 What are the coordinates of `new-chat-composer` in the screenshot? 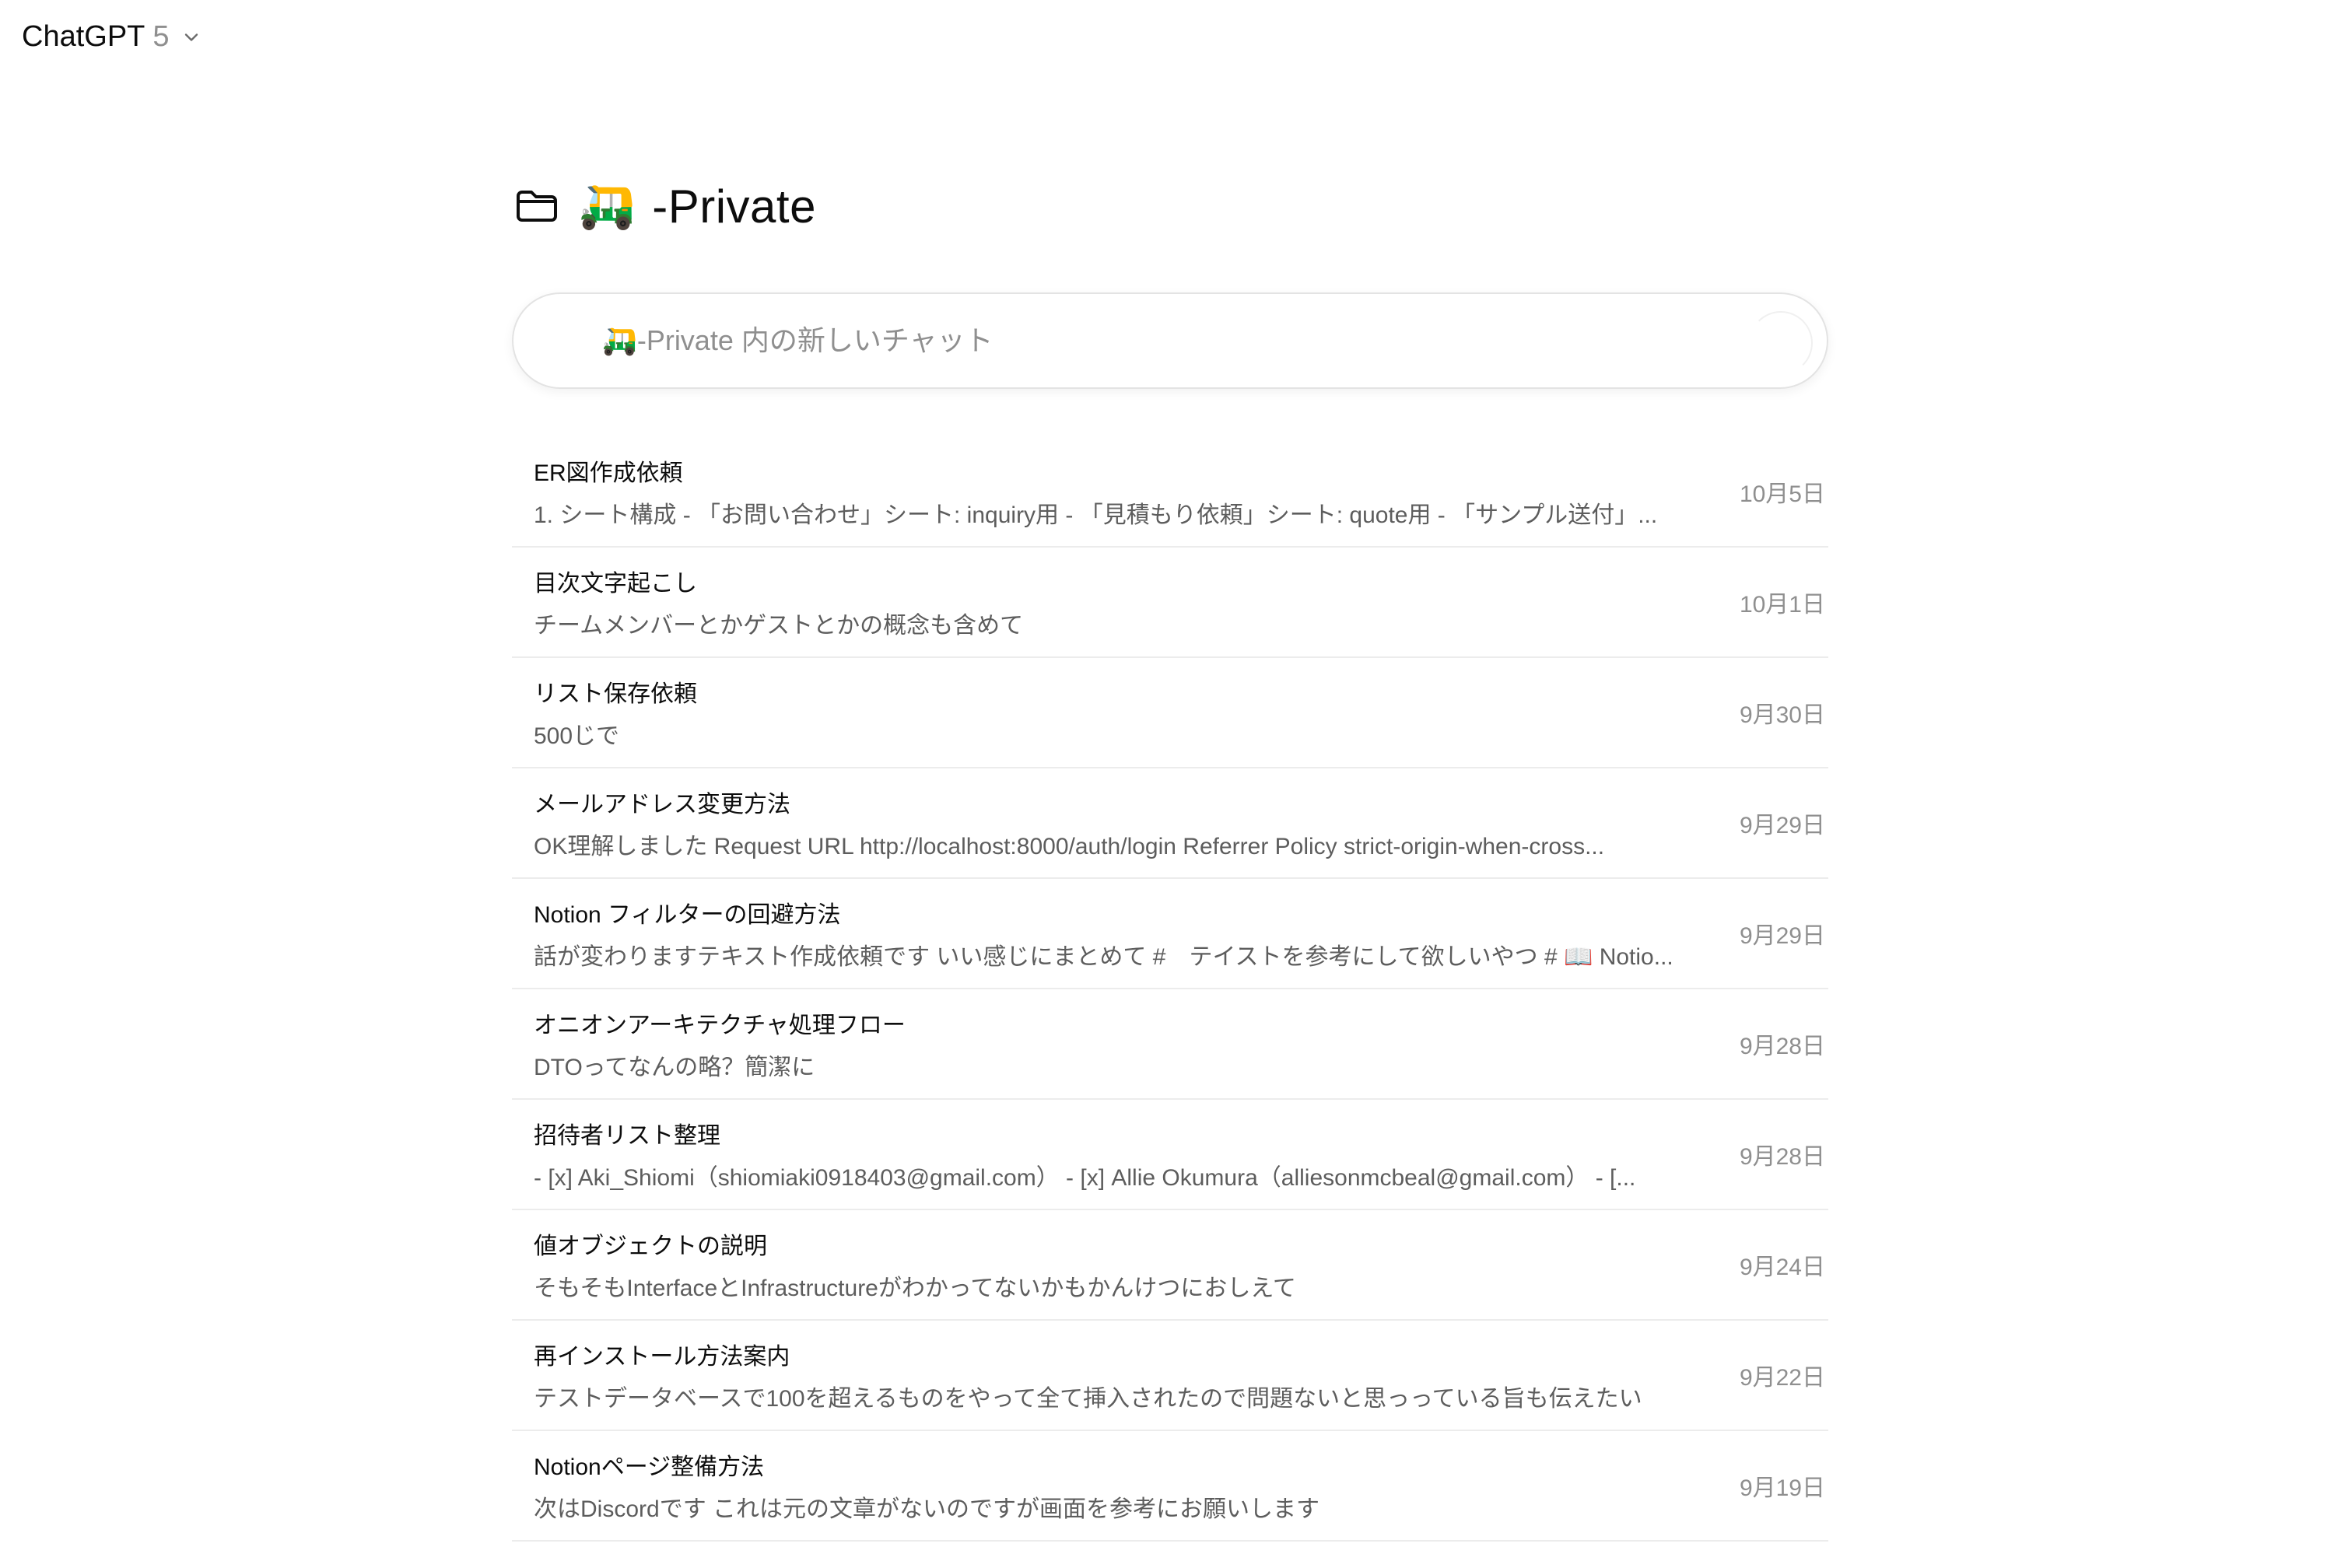 It's located at (1170, 341).